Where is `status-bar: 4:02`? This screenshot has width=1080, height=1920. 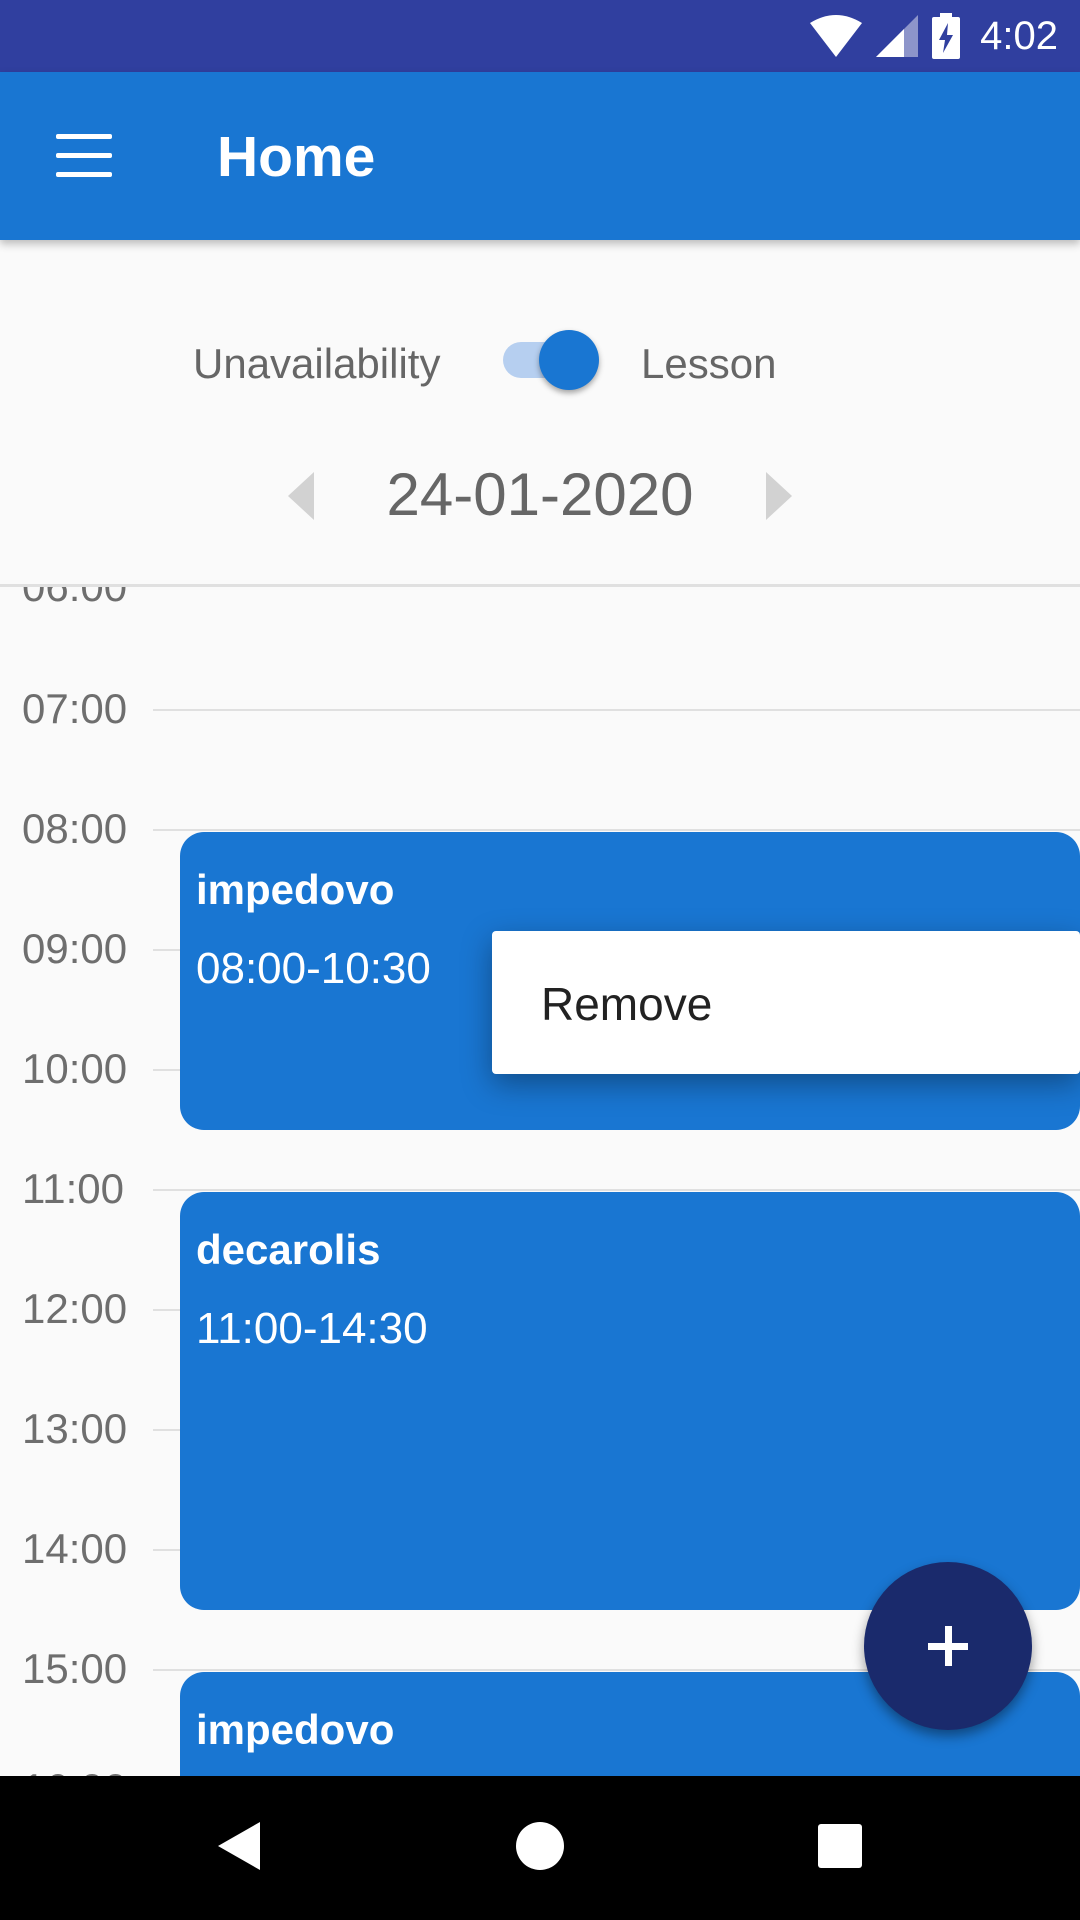
status-bar: 4:02 is located at coordinates (540, 36).